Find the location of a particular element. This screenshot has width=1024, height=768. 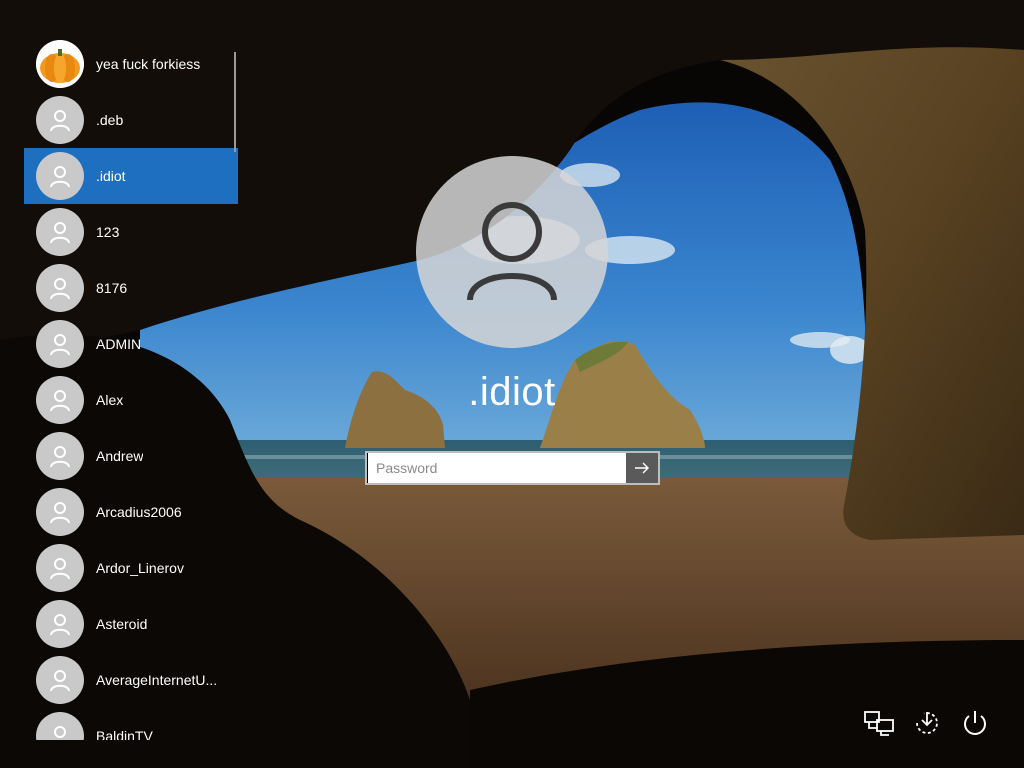

power-button is located at coordinates (975, 723).